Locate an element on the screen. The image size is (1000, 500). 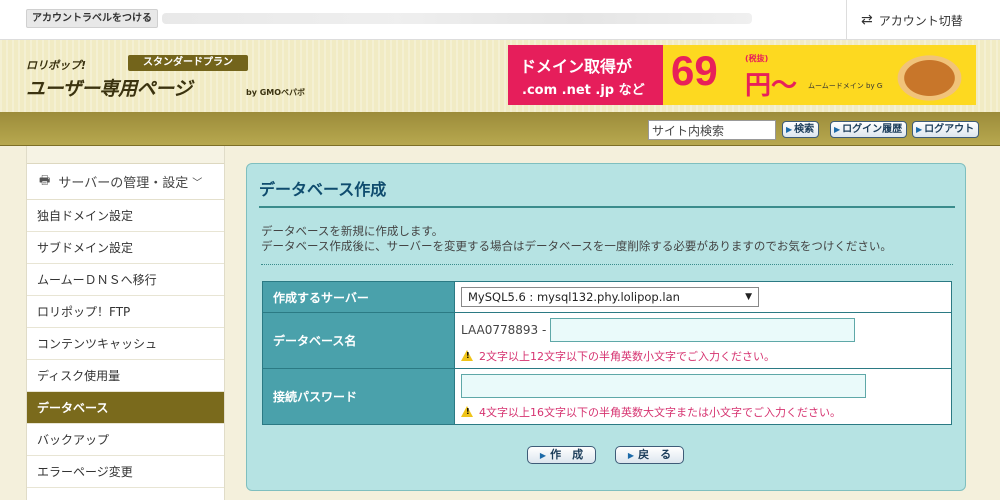
create-button-label: 作 成 is located at coordinates (567, 454).